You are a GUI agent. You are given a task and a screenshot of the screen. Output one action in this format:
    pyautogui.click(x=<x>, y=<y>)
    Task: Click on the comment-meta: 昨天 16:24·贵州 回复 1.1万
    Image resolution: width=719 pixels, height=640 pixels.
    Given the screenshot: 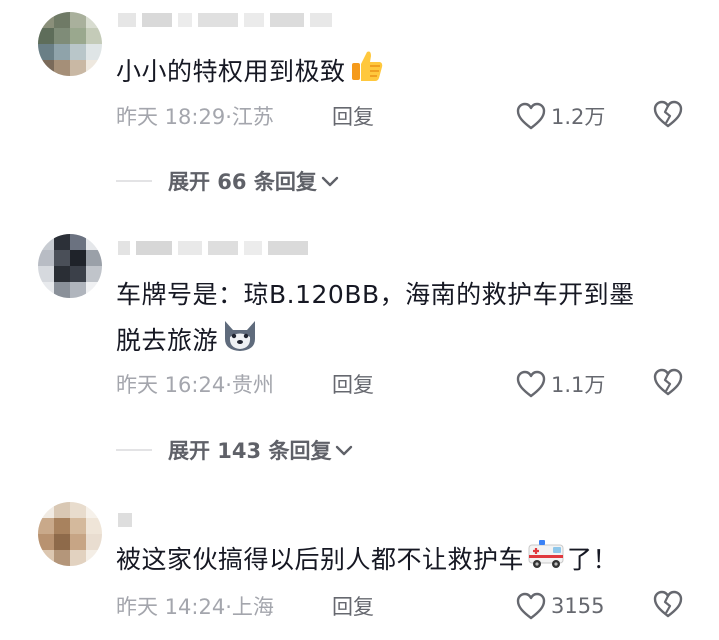 What is the action you would take?
    pyautogui.click(x=406, y=384)
    